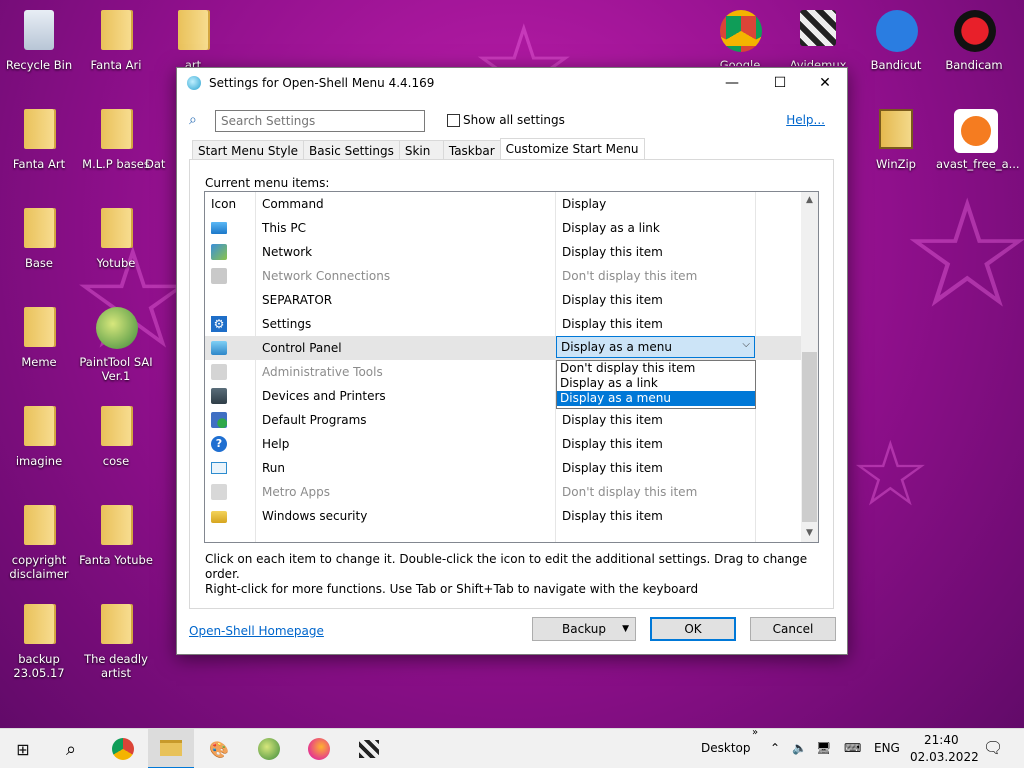  I want to click on table-row: Network Display this item, so click(503, 252).